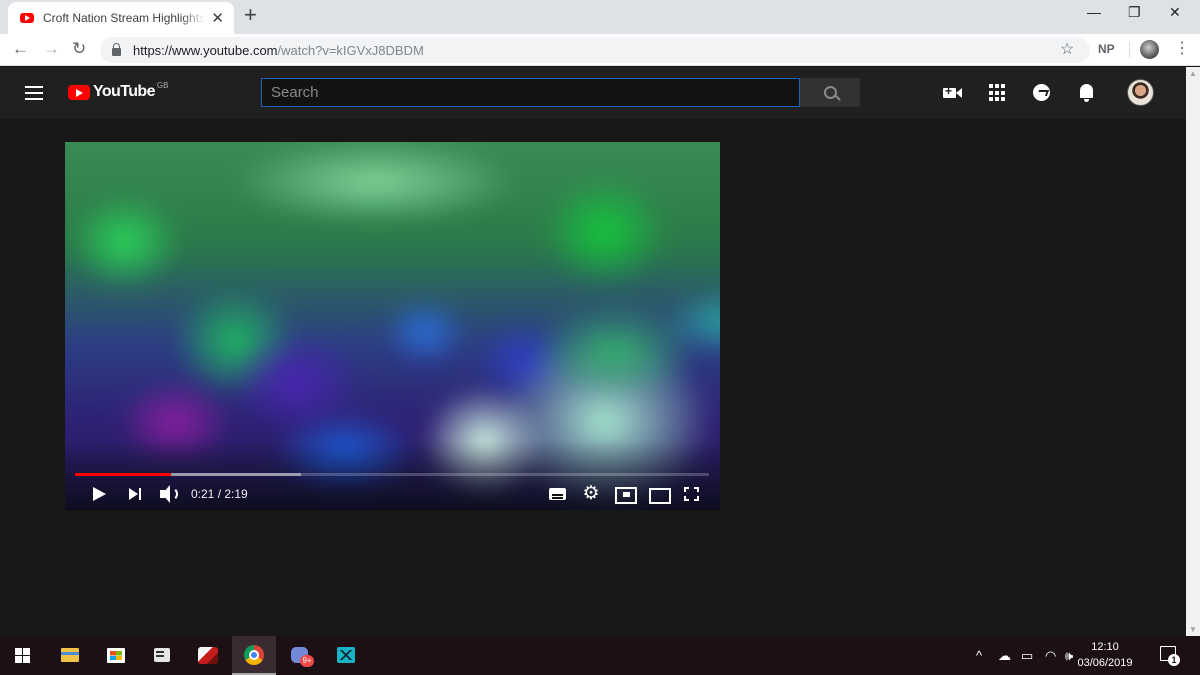 The width and height of the screenshot is (1200, 675). What do you see at coordinates (1140, 92) in the screenshot?
I see `account-avatar` at bounding box center [1140, 92].